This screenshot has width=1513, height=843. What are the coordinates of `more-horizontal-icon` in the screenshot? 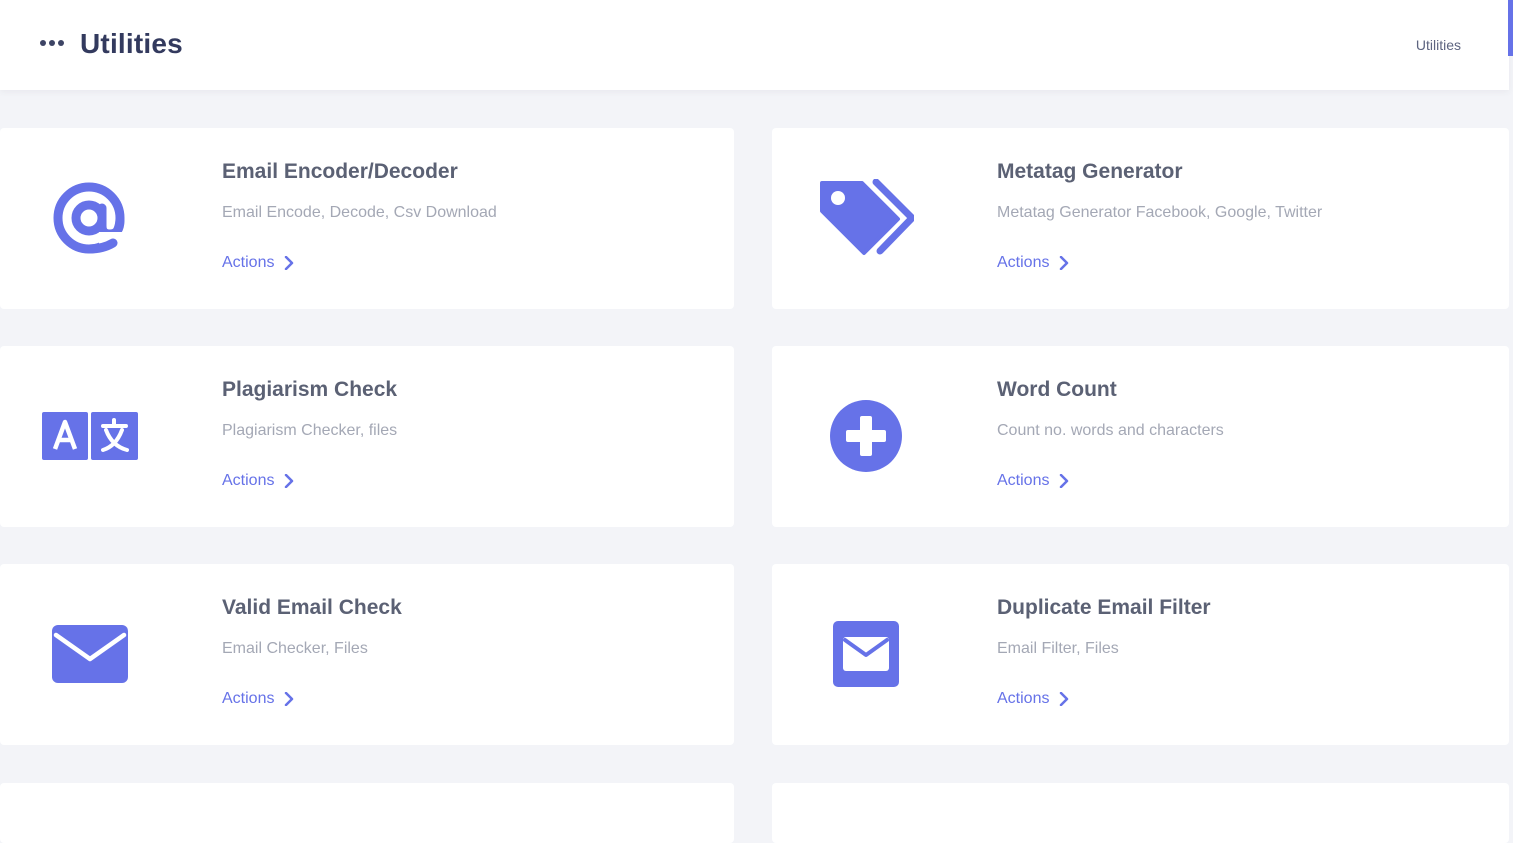 It's located at (52, 43).